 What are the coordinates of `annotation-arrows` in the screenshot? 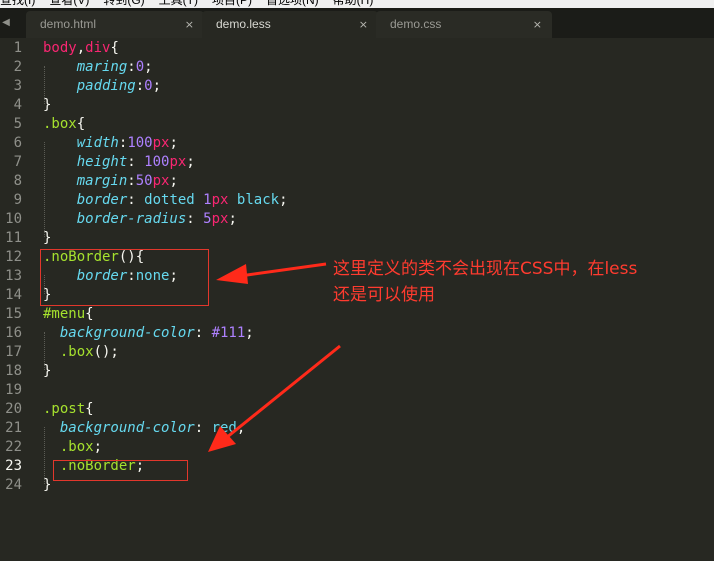 It's located at (274, 357).